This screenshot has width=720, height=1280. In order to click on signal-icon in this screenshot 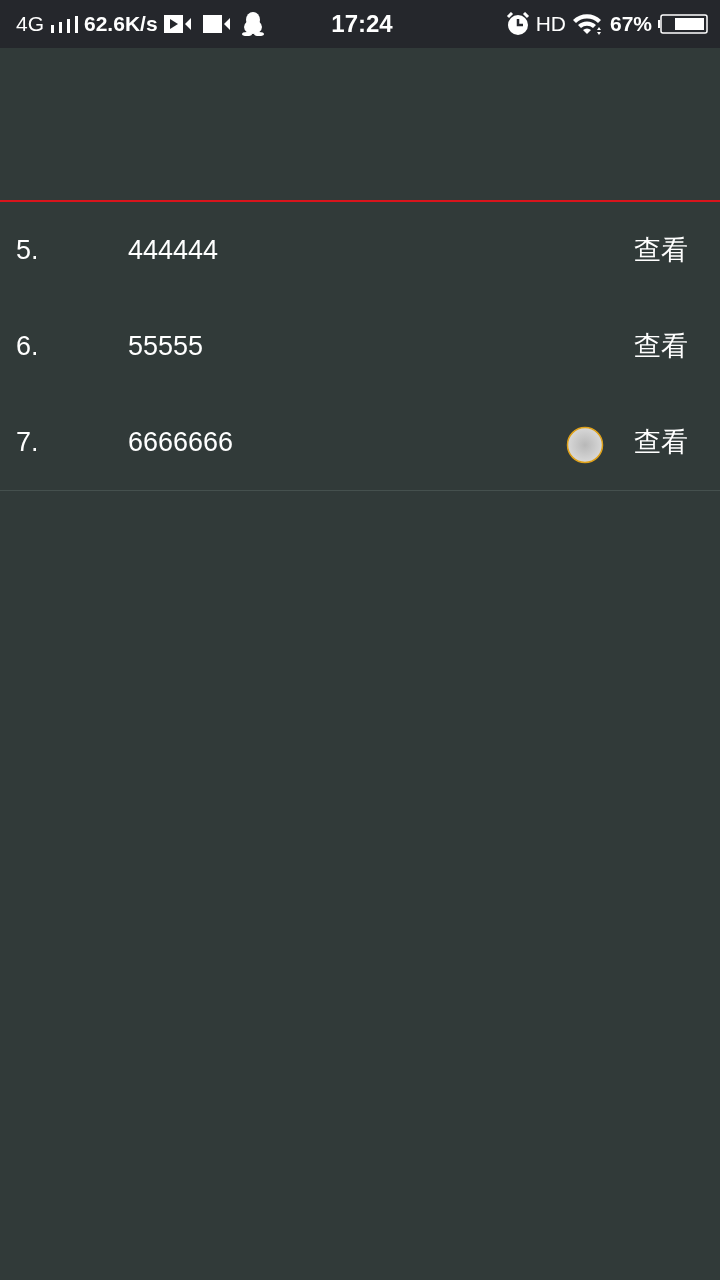, I will do `click(64, 24)`.